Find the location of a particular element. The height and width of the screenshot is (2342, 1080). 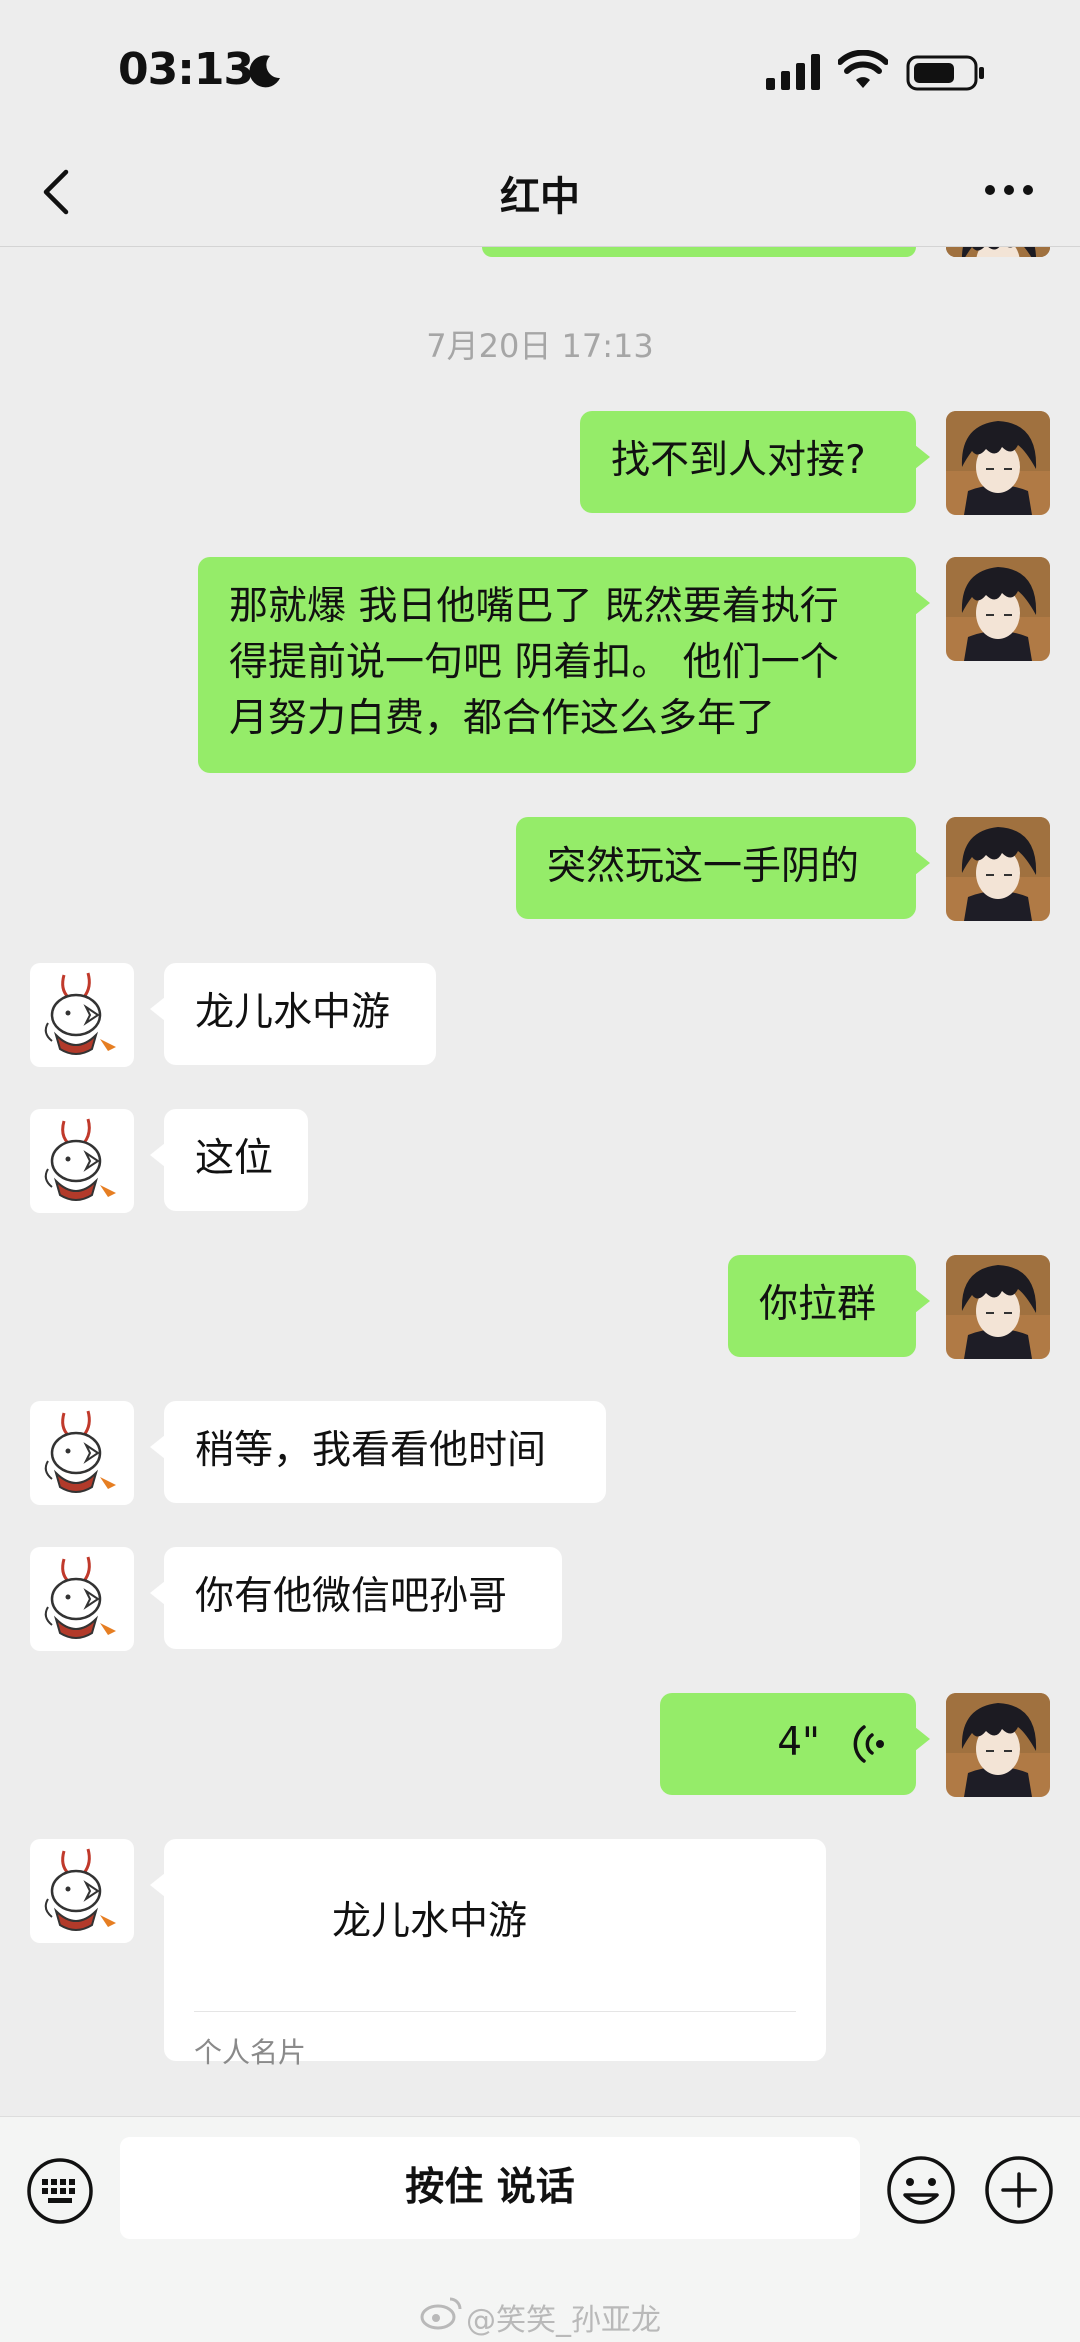

message-bubble: 找不到人对接? is located at coordinates (755, 462).